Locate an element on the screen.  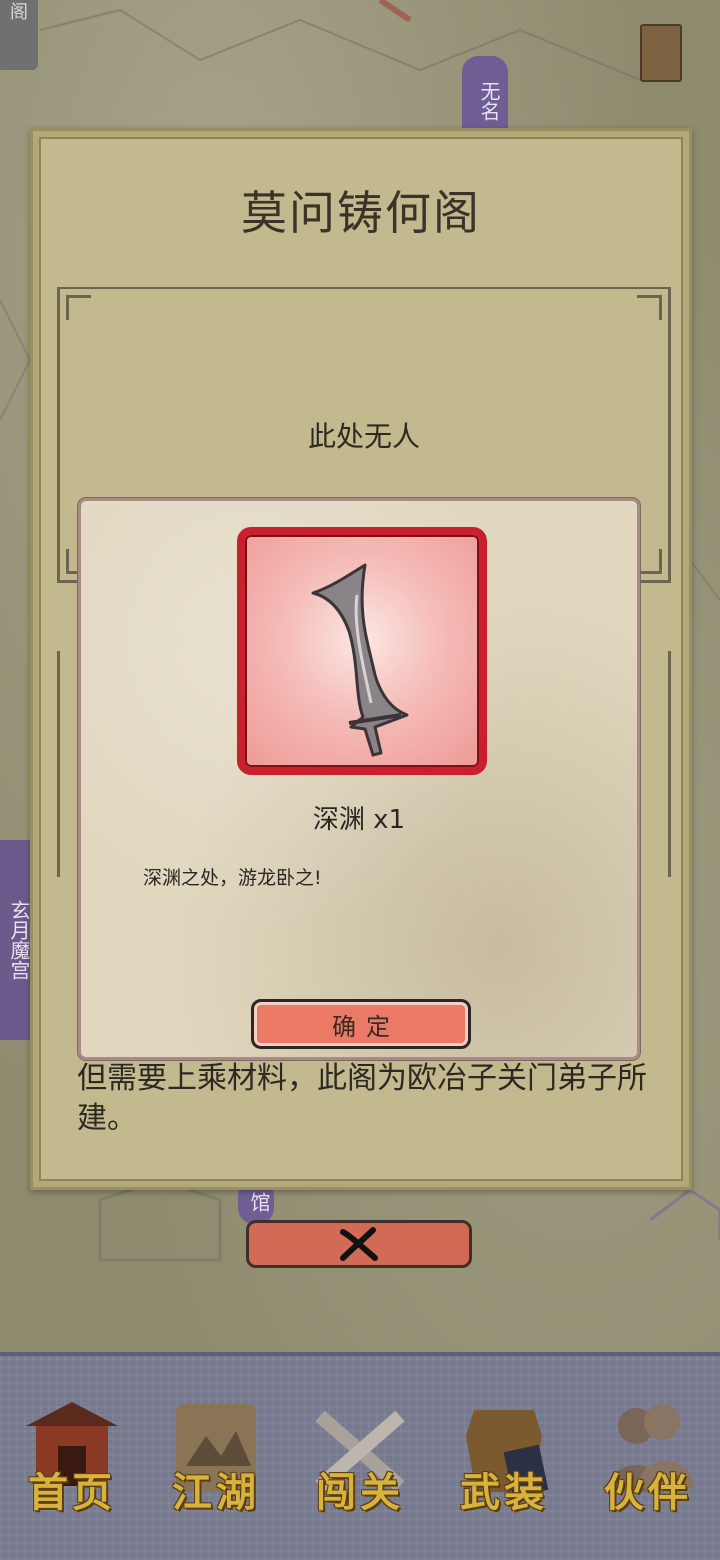
nav-challenge: 闯关 is located at coordinates (360, 1461).